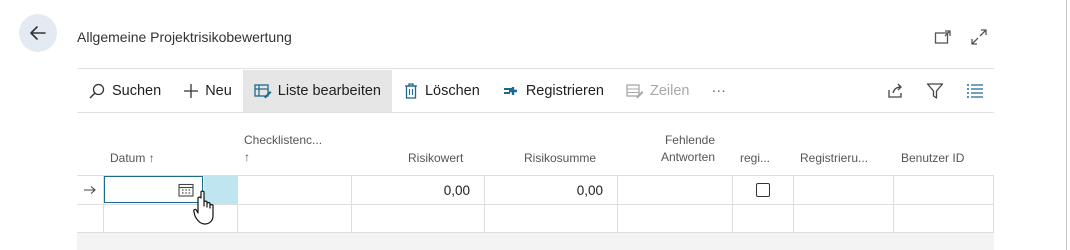  What do you see at coordinates (683, 149) in the screenshot?
I see `column-header-fehlende-antworten: Fehlende Antworten` at bounding box center [683, 149].